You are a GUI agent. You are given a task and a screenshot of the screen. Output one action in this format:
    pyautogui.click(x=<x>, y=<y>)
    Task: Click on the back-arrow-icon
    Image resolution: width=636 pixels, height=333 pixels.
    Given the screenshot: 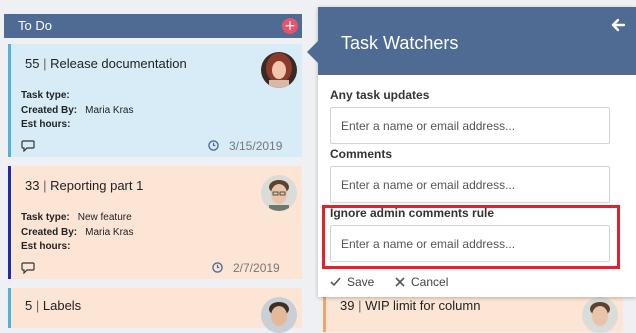 What is the action you would take?
    pyautogui.click(x=618, y=25)
    